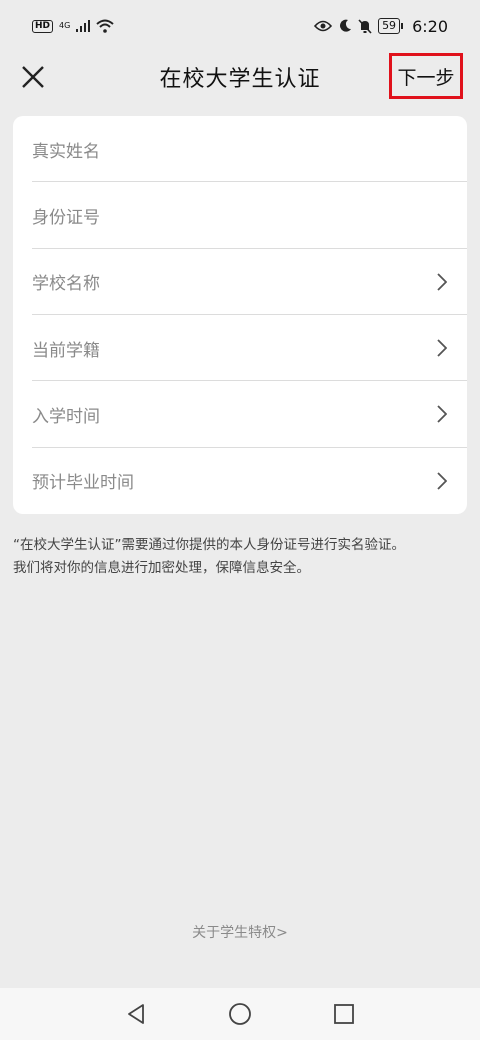 Image resolution: width=480 pixels, height=1040 pixels. What do you see at coordinates (240, 26) in the screenshot?
I see `status-bar: HD 4G 59 6:20` at bounding box center [240, 26].